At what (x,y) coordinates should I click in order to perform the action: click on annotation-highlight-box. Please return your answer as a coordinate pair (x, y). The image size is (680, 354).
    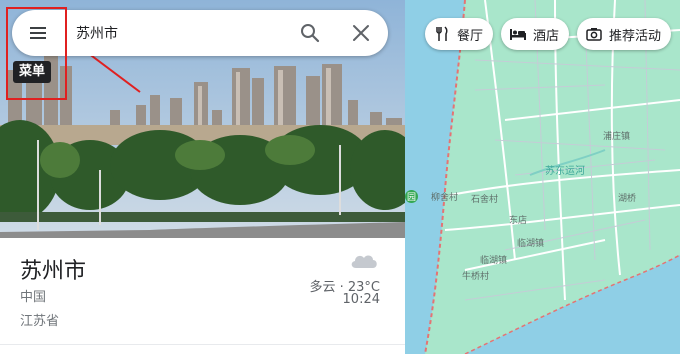
    Looking at the image, I should click on (36, 53).